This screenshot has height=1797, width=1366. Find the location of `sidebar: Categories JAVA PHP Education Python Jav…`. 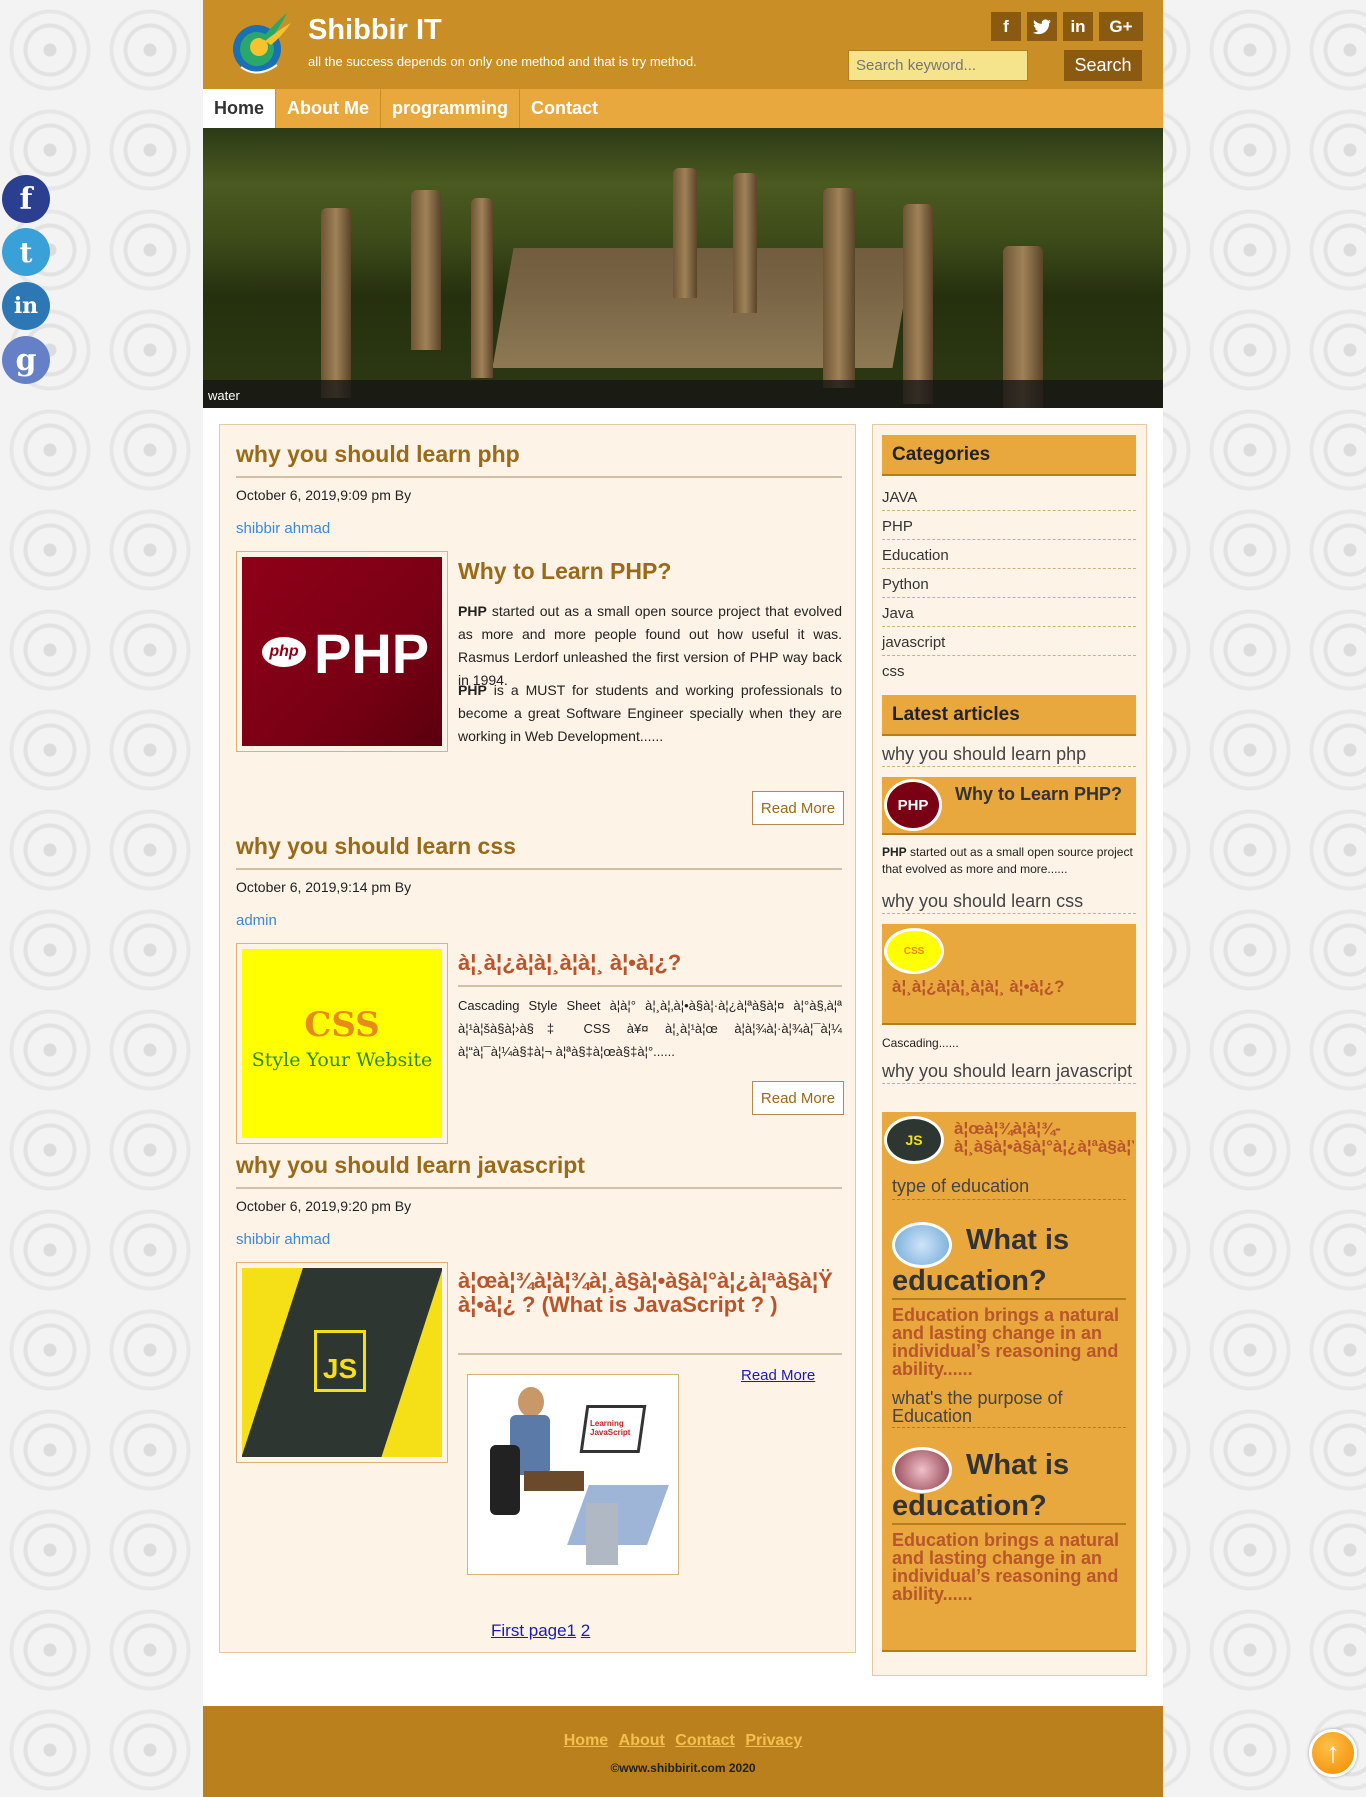

sidebar: Categories JAVA PHP Education Python Jav… is located at coordinates (1009, 1050).